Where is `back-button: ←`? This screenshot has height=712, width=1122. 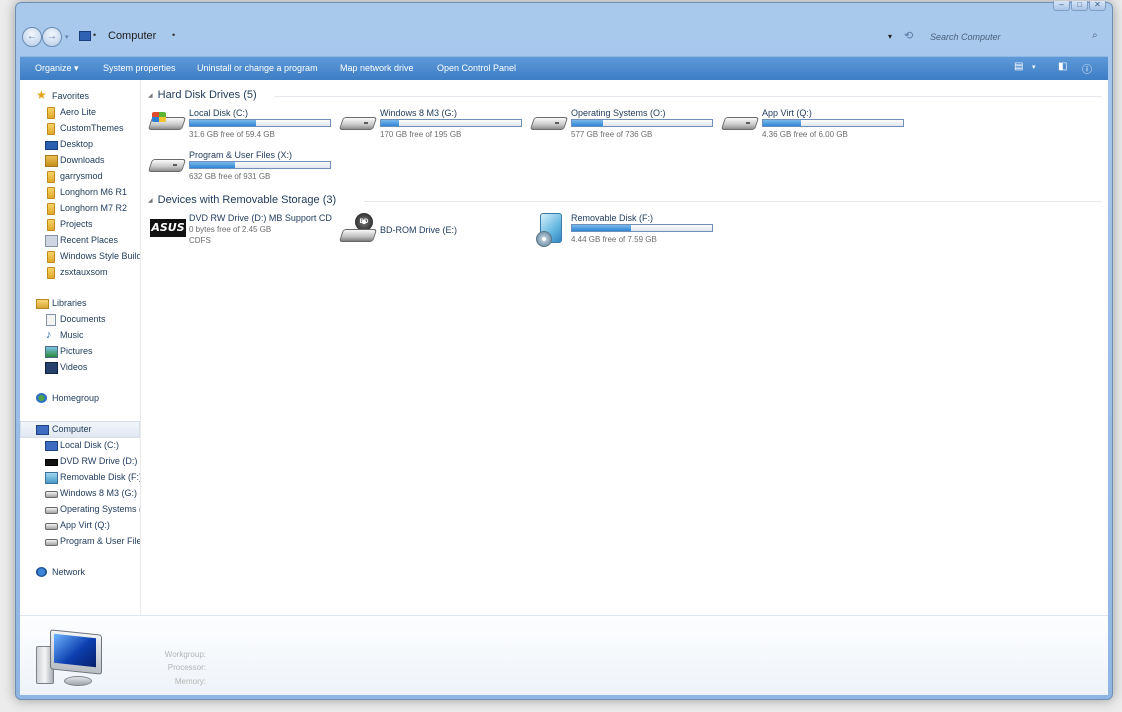 back-button: ← is located at coordinates (32, 37).